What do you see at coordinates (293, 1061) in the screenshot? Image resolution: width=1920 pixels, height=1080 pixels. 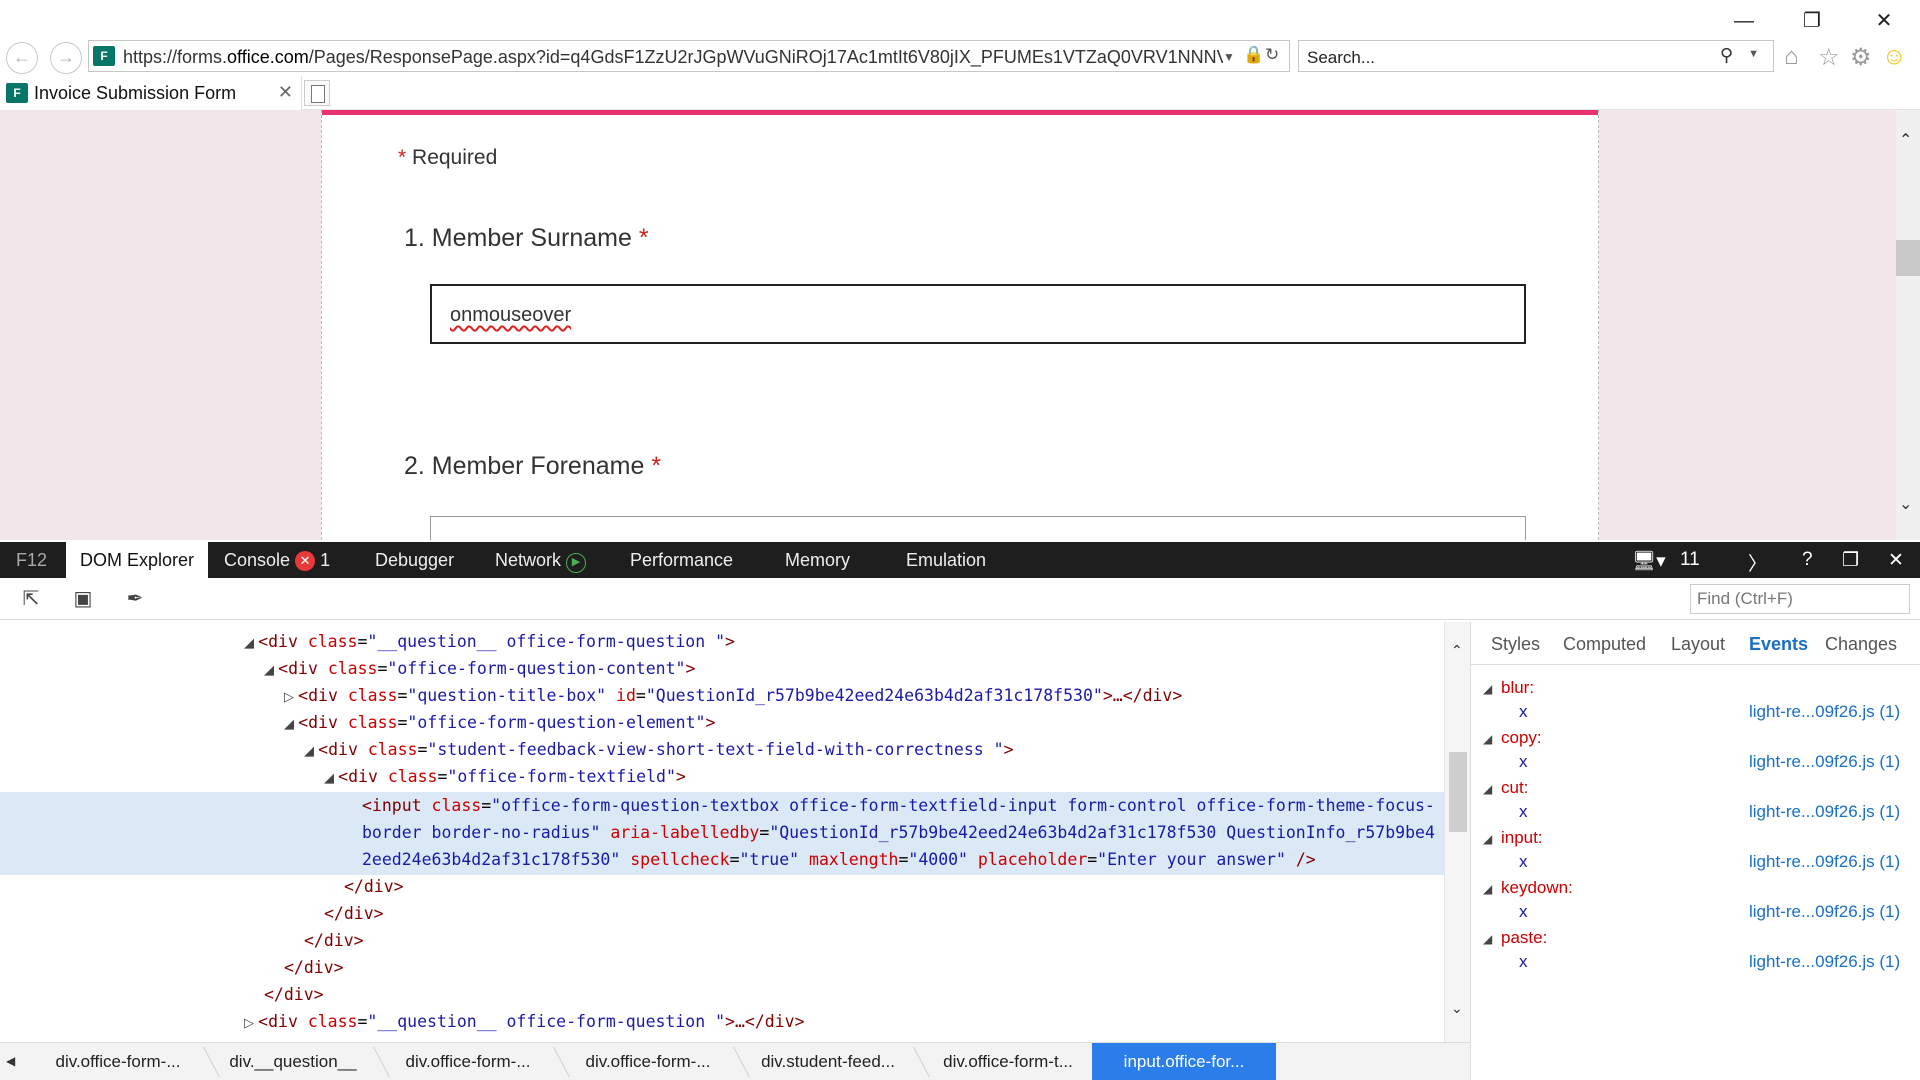 I see `breadcrumb-item: div.__question__` at bounding box center [293, 1061].